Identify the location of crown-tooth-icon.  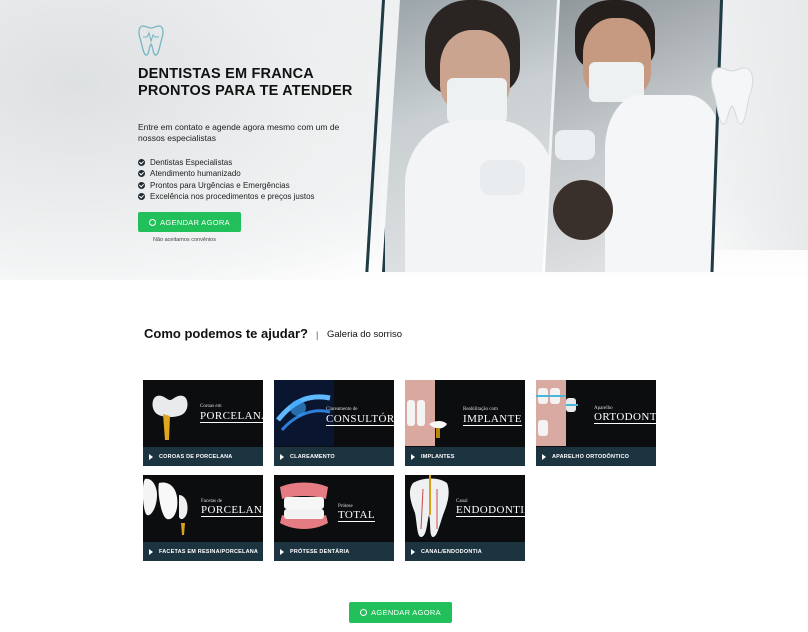
(170, 417).